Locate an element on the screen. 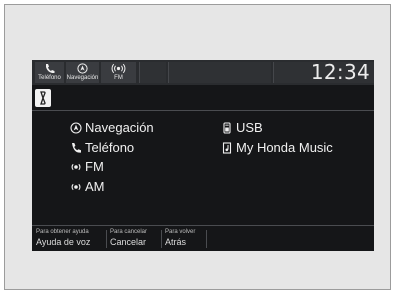 This screenshot has height=296, width=397. phone-shortcut-label: Teléfono is located at coordinates (49, 78).